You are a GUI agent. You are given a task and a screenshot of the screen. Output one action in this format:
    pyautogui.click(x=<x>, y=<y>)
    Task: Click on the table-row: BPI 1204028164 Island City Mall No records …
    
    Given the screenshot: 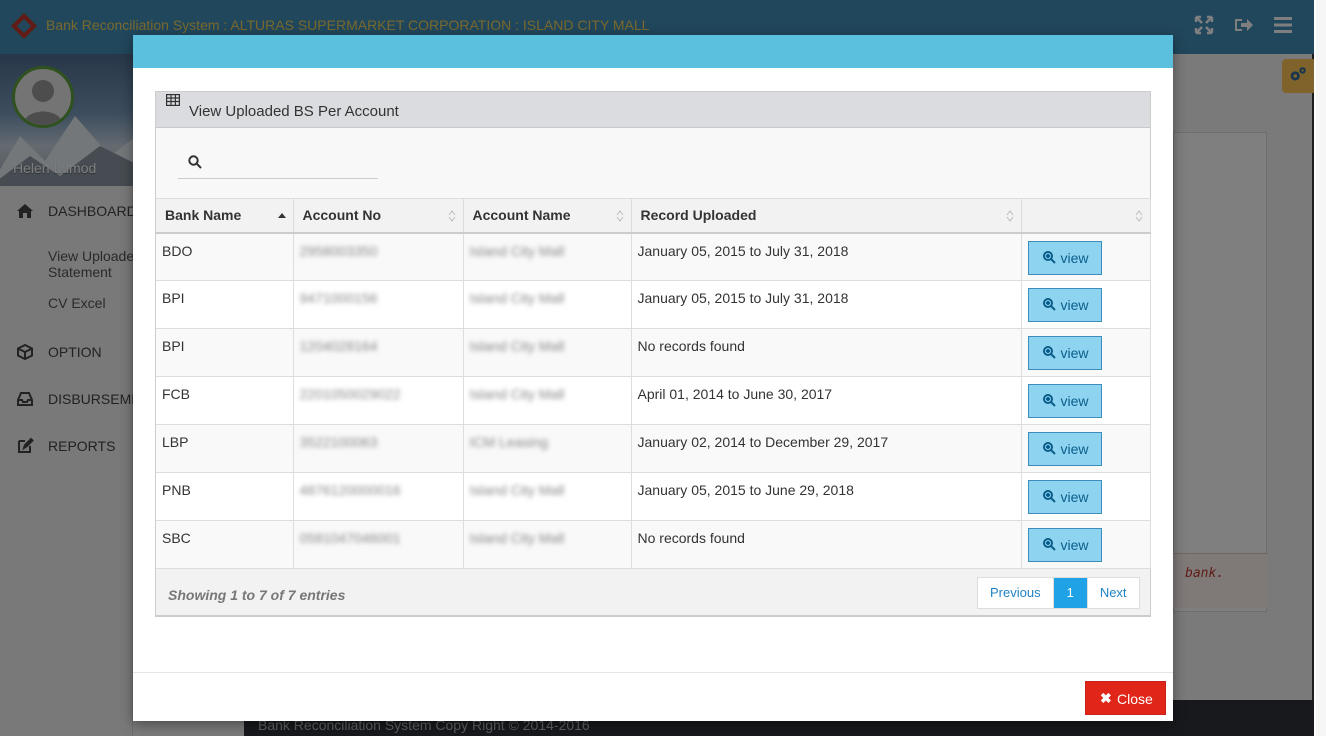 What is the action you would take?
    pyautogui.click(x=653, y=352)
    